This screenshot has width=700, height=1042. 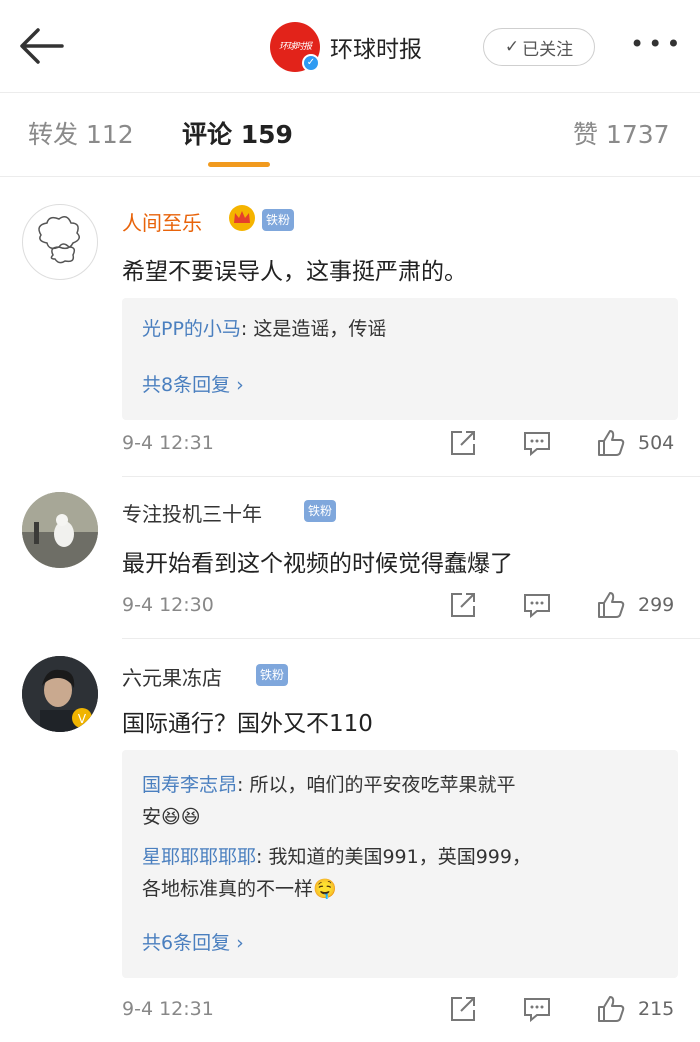 What do you see at coordinates (189, 785) in the screenshot?
I see `reply-author: 国寿李志昂` at bounding box center [189, 785].